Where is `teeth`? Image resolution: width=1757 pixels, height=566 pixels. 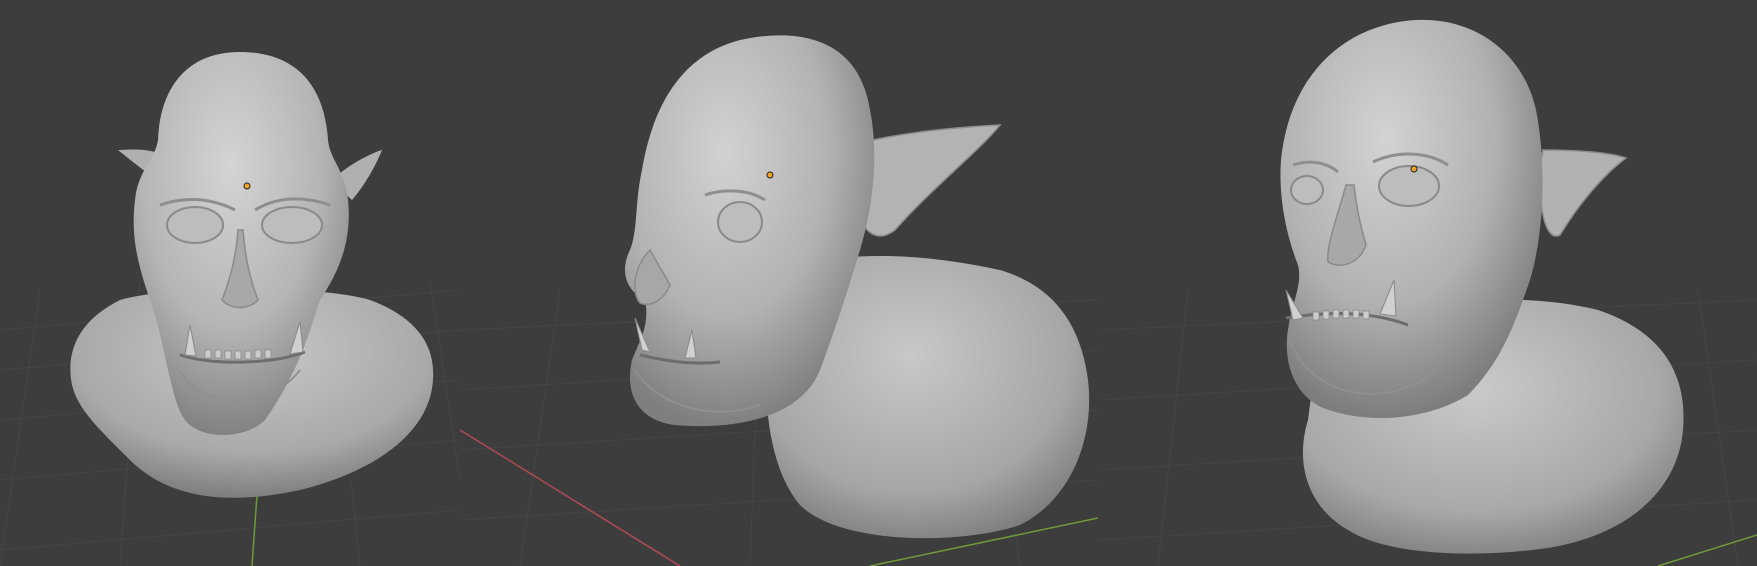
teeth is located at coordinates (238, 354).